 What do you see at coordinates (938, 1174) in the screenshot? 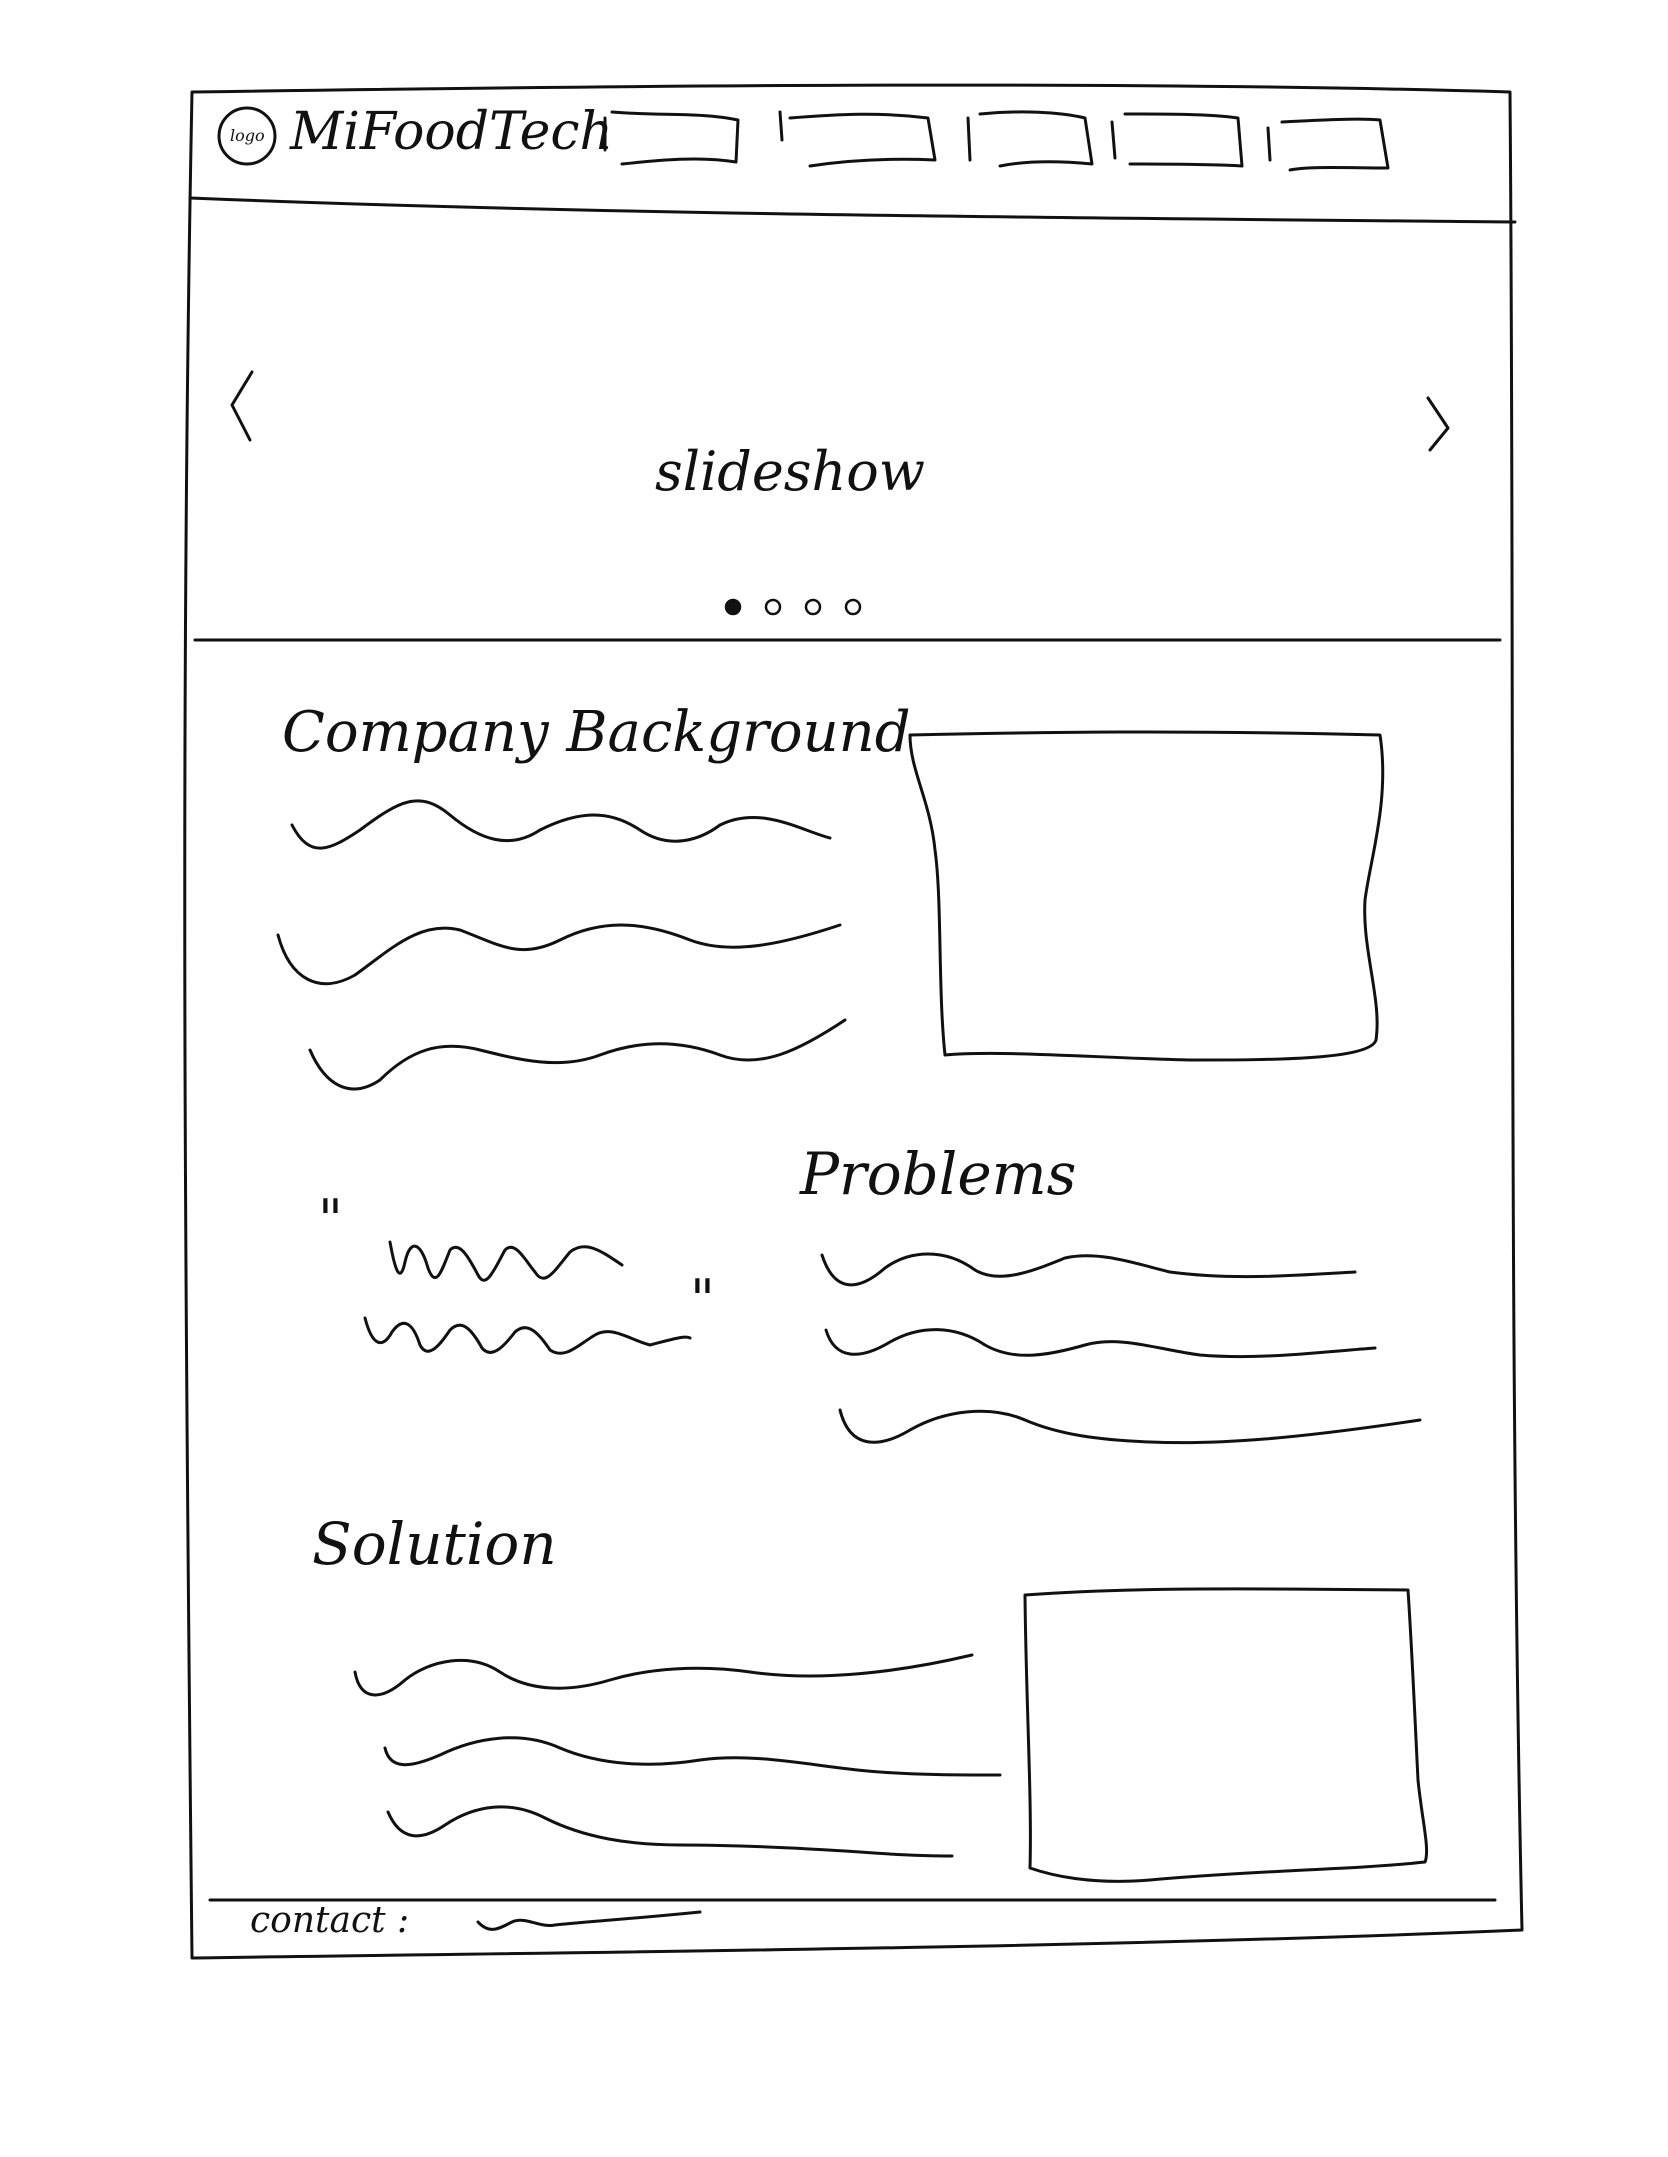
I see `problems-title: Problems` at bounding box center [938, 1174].